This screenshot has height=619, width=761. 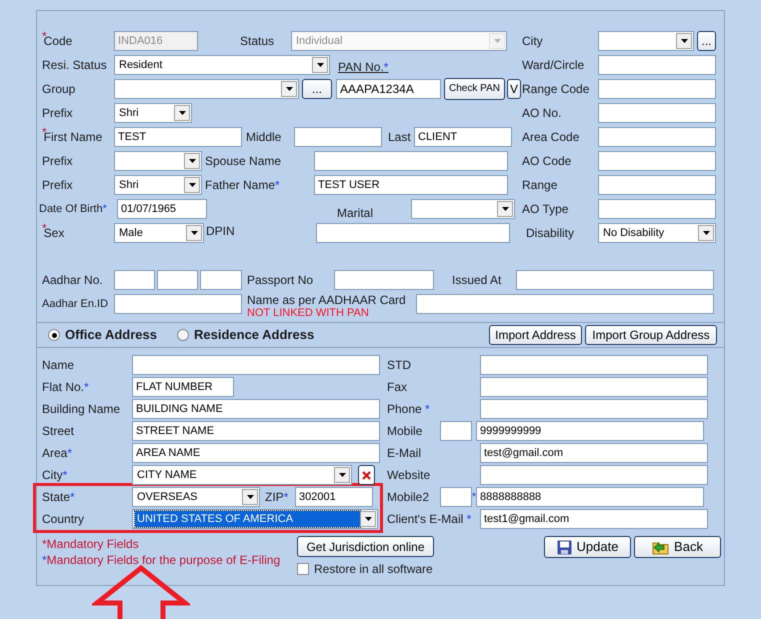 What do you see at coordinates (657, 233) in the screenshot?
I see `dropdown: No Disability` at bounding box center [657, 233].